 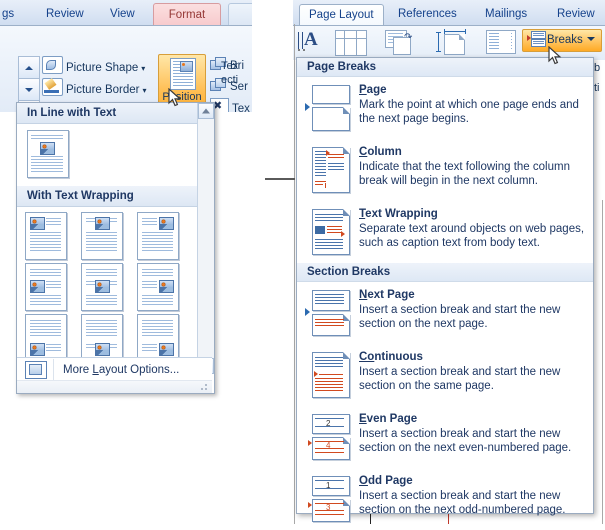 What do you see at coordinates (329, 375) in the screenshot?
I see `continuous-break-icon` at bounding box center [329, 375].